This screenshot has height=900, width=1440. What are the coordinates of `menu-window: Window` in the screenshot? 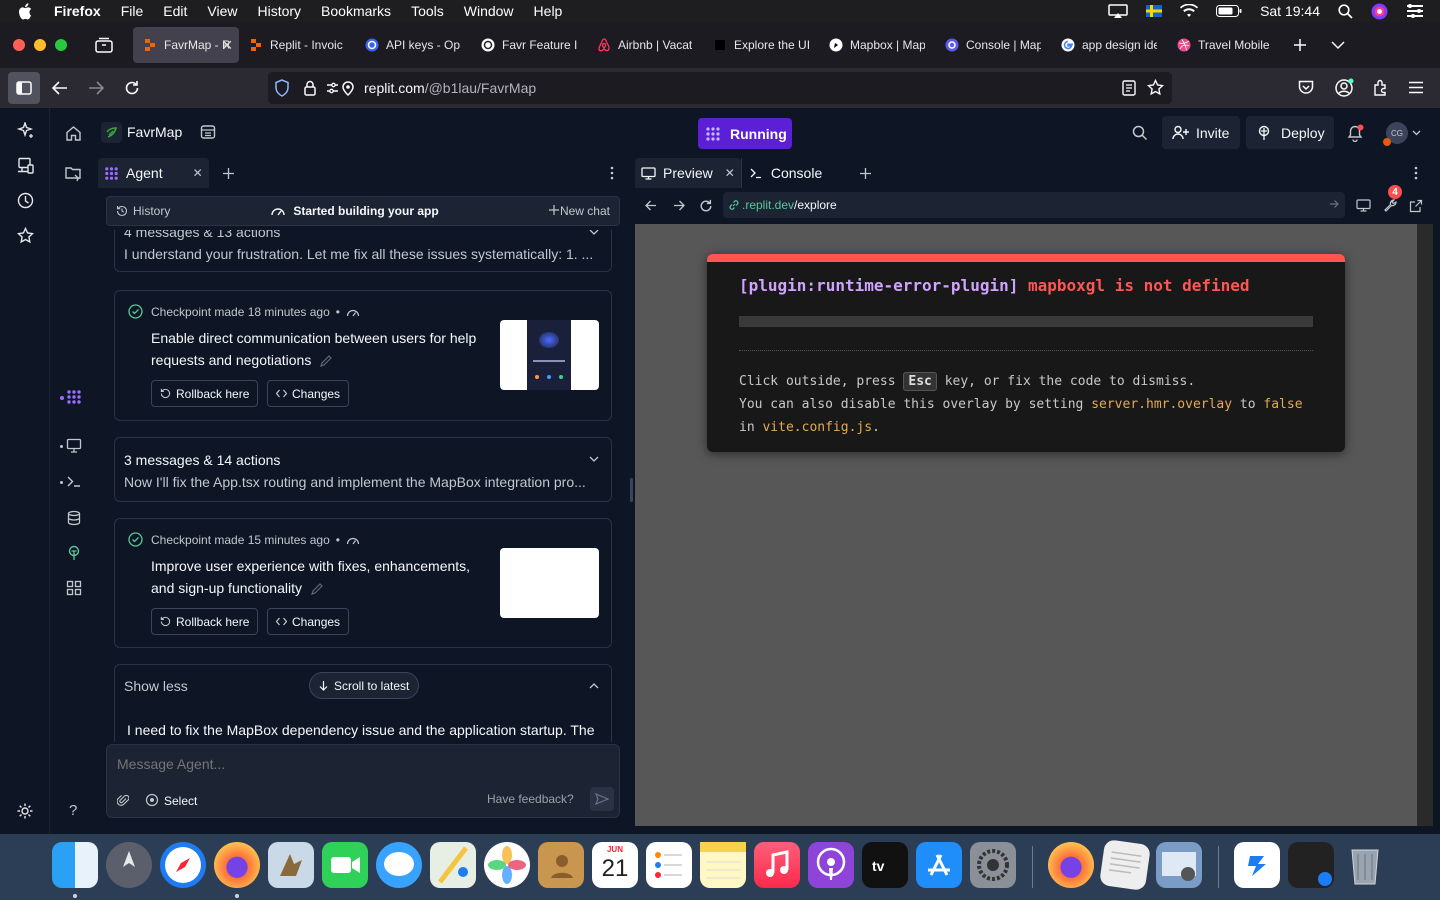 It's located at (489, 11).